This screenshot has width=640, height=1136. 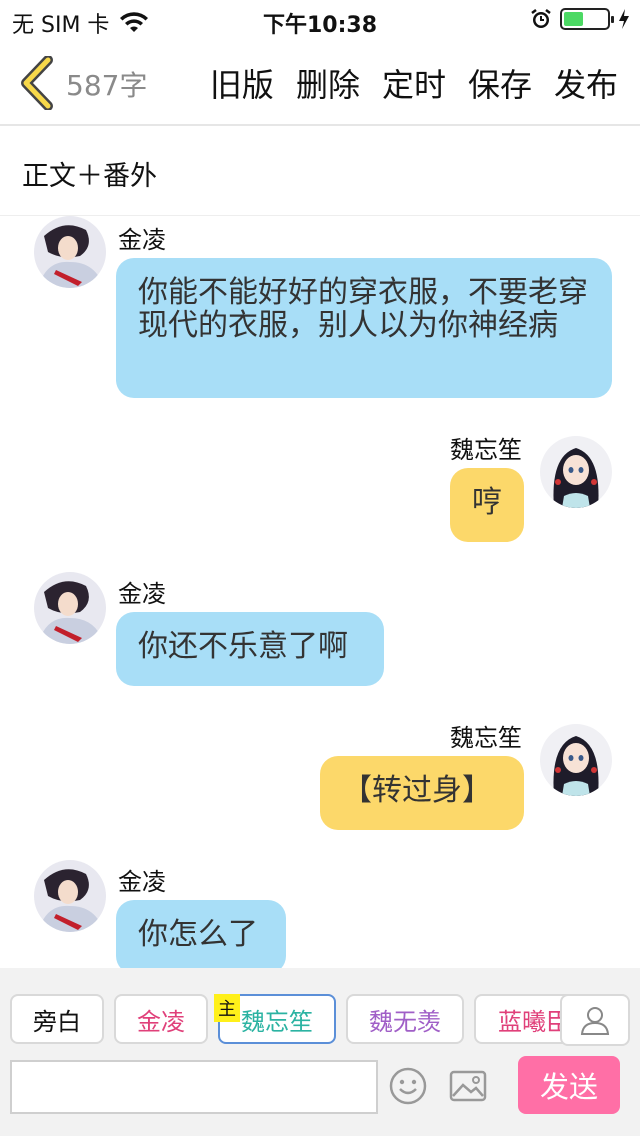 I want to click on role-weiwuxian: 魏无羡, so click(x=405, y=1019).